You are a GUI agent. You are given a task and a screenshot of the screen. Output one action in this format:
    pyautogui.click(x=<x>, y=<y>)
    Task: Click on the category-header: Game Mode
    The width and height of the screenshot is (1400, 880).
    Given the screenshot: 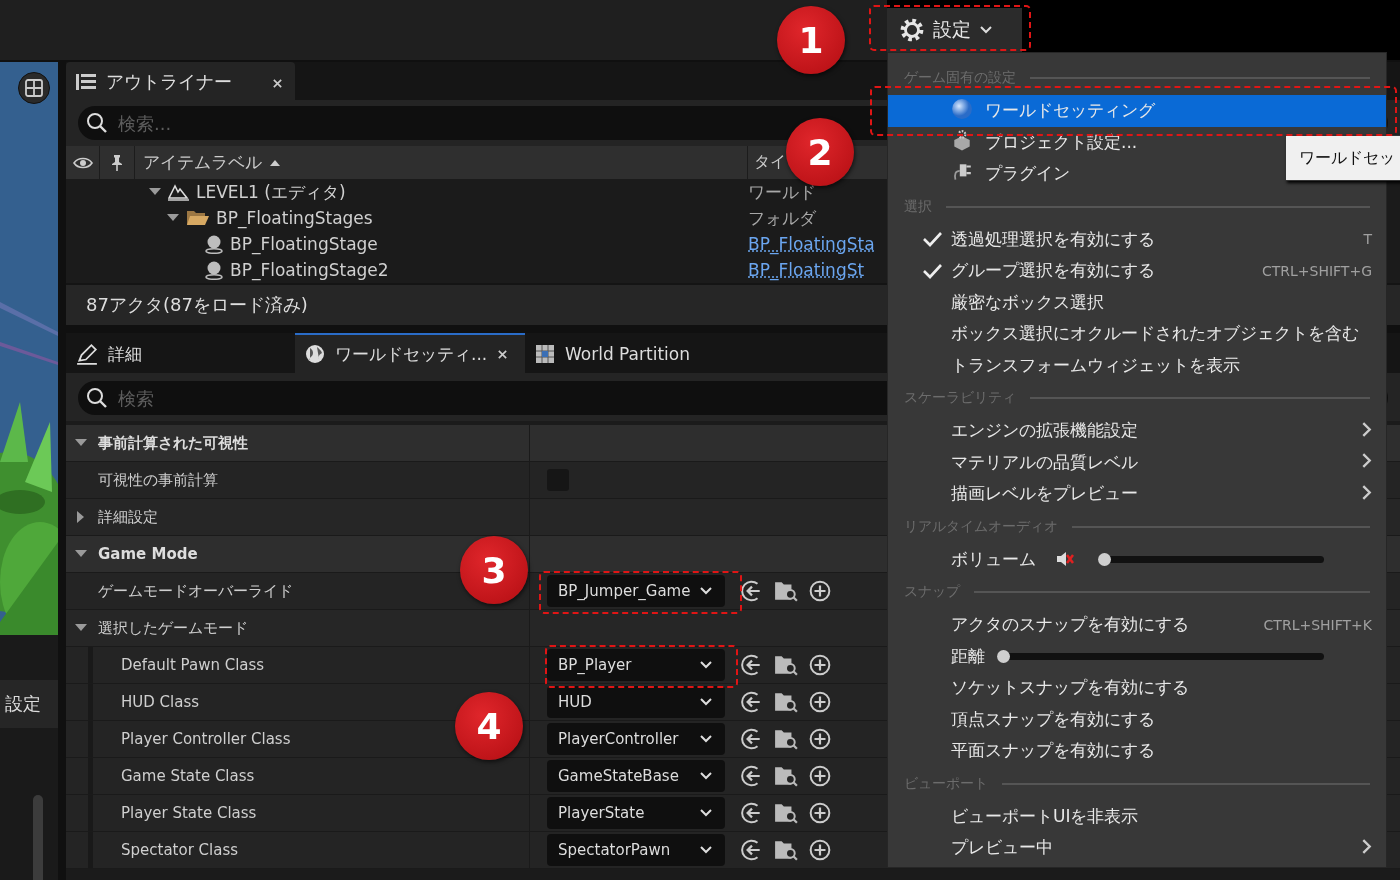 What is the action you would take?
    pyautogui.click(x=148, y=554)
    